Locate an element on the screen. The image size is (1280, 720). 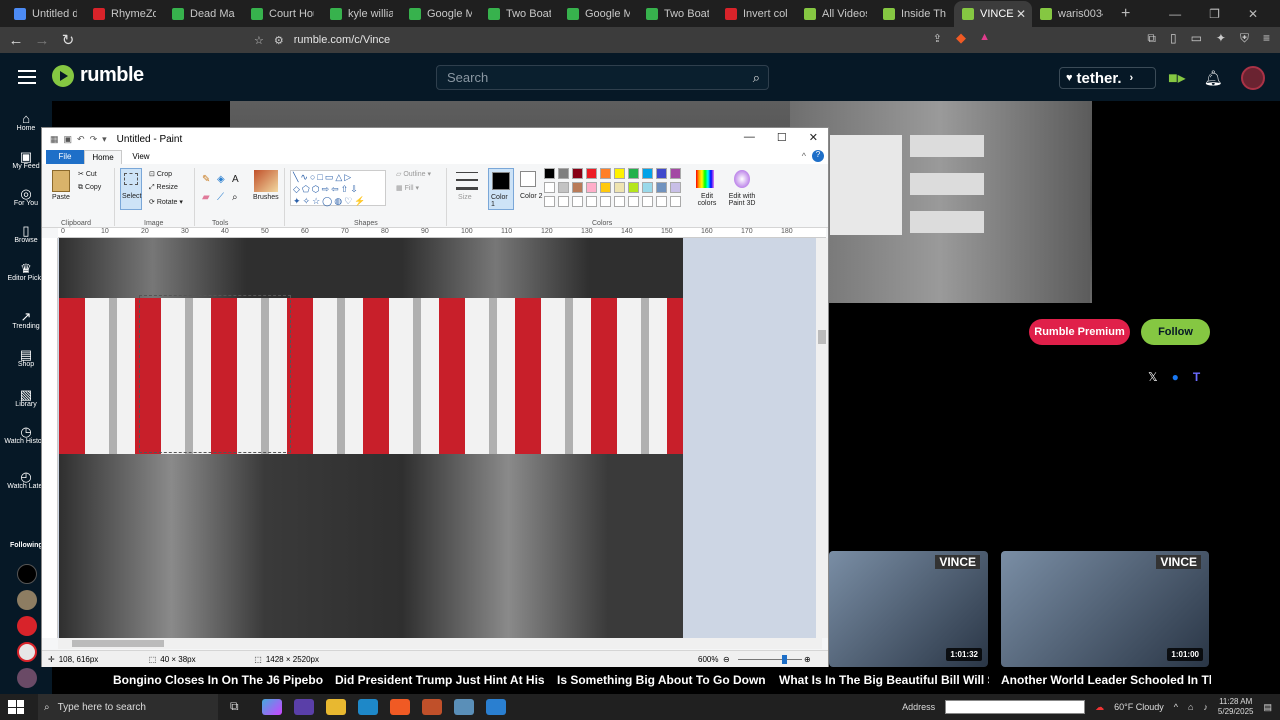
brushes-icon is located at coordinates (266, 181).